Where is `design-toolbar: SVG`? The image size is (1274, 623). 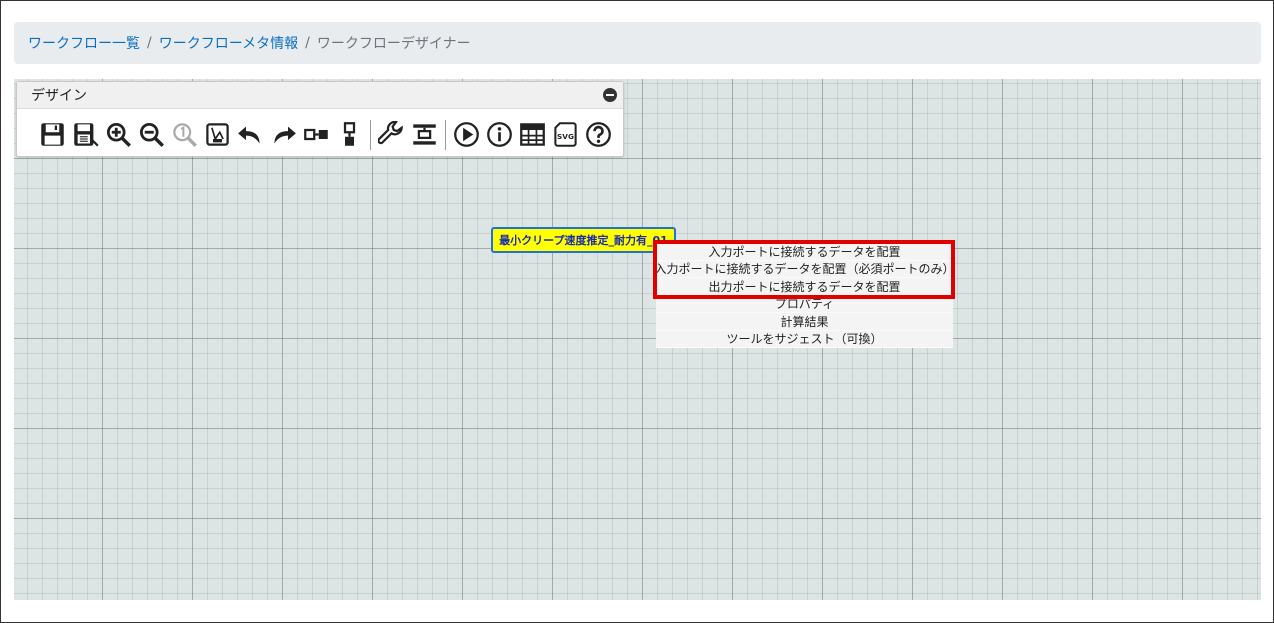 design-toolbar: SVG is located at coordinates (320, 129).